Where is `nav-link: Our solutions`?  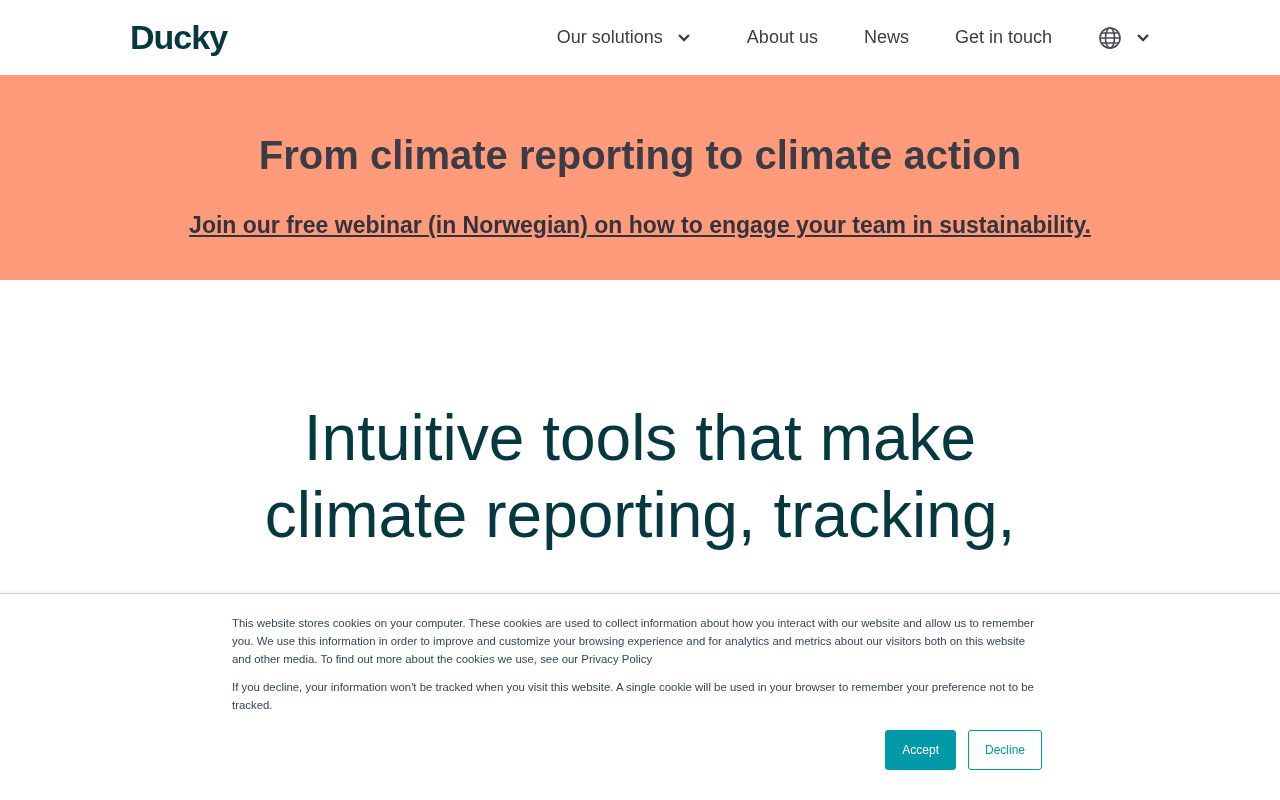
nav-link: Our solutions is located at coordinates (623, 37).